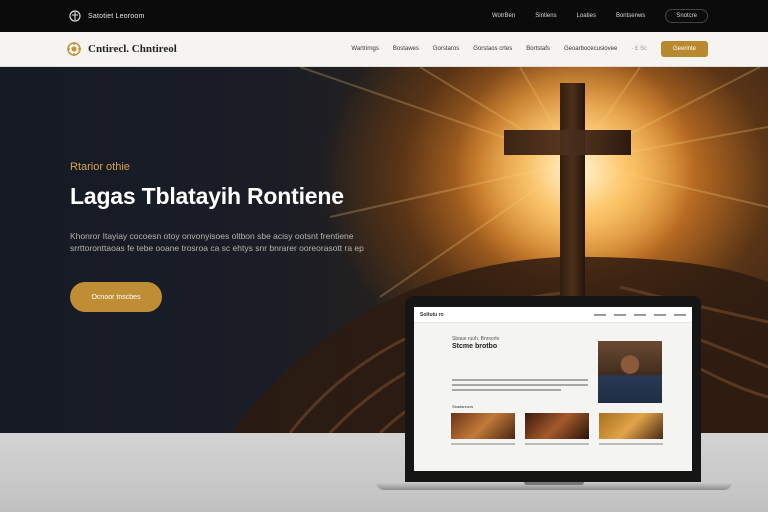  I want to click on topbar-brand-text: Satotiet Leoroom, so click(116, 16).